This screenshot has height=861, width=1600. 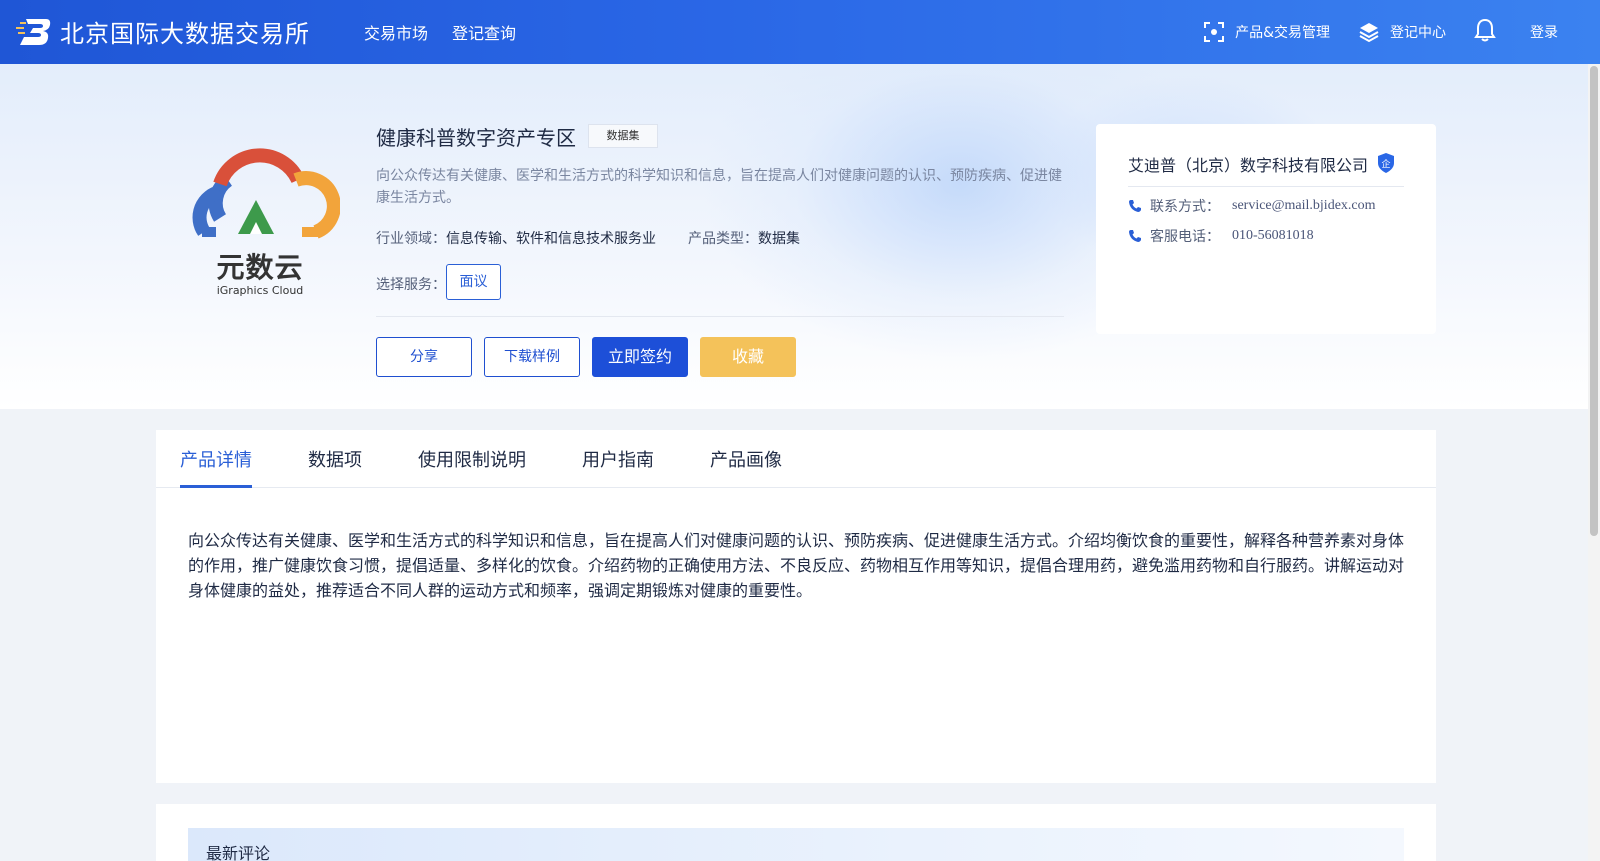 What do you see at coordinates (1594, 301) in the screenshot?
I see `scrollbar-thumb` at bounding box center [1594, 301].